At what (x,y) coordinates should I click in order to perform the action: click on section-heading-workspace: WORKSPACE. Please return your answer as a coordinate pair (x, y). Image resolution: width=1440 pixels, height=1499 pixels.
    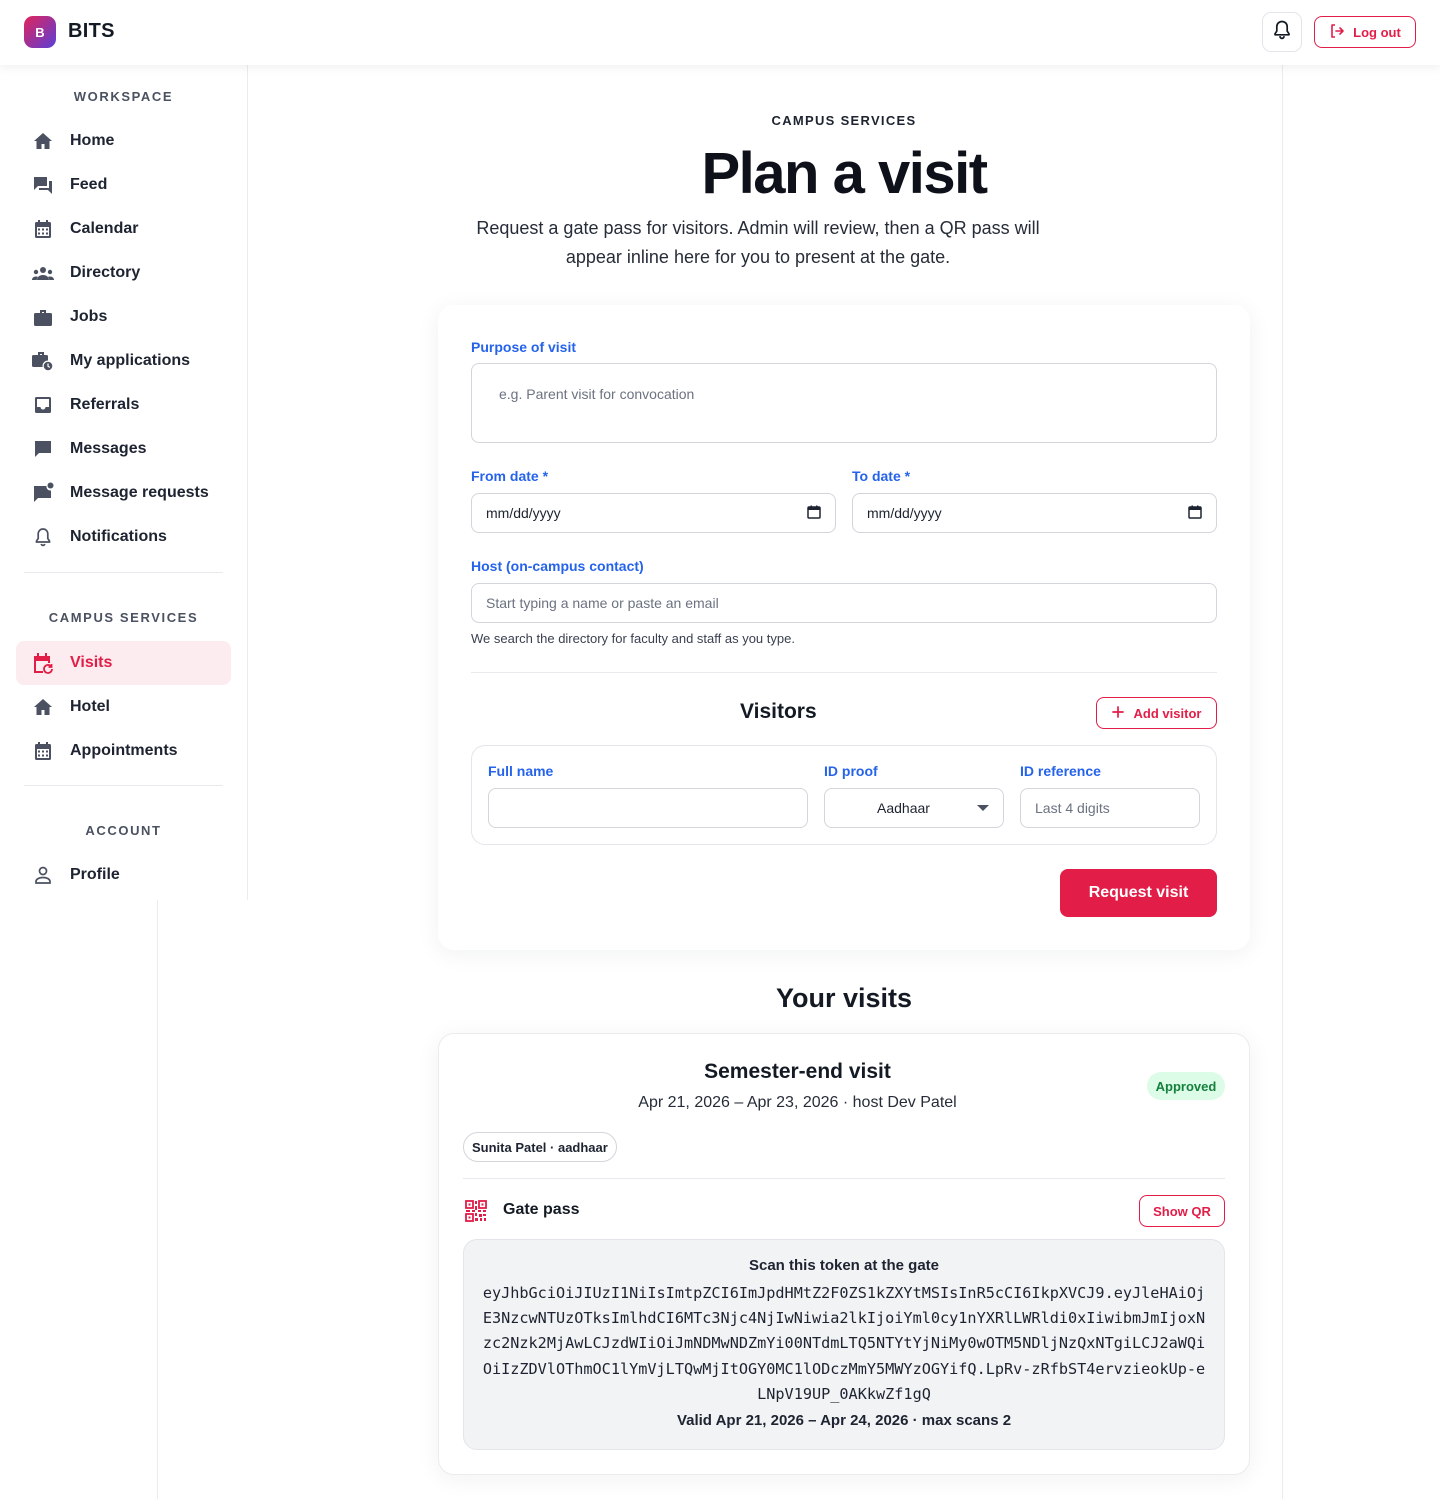
    Looking at the image, I should click on (123, 96).